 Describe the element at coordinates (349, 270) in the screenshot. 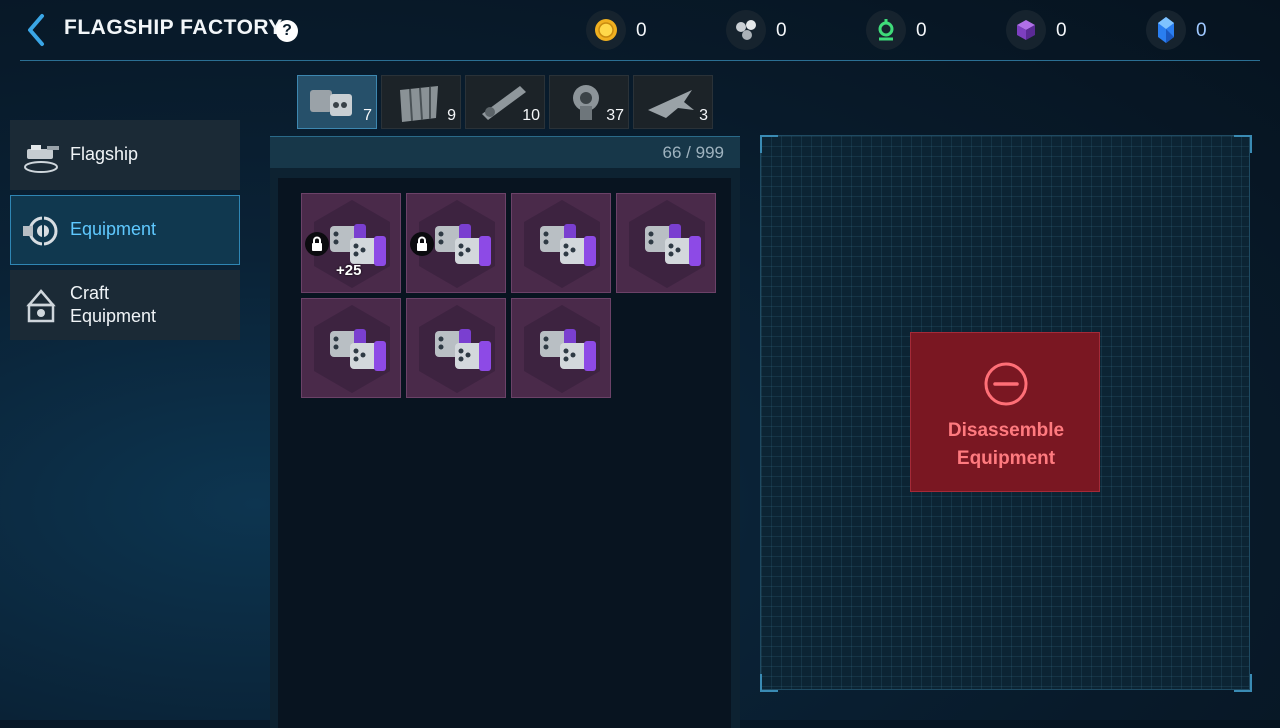

I see `enhance-level-badge: +25` at that location.